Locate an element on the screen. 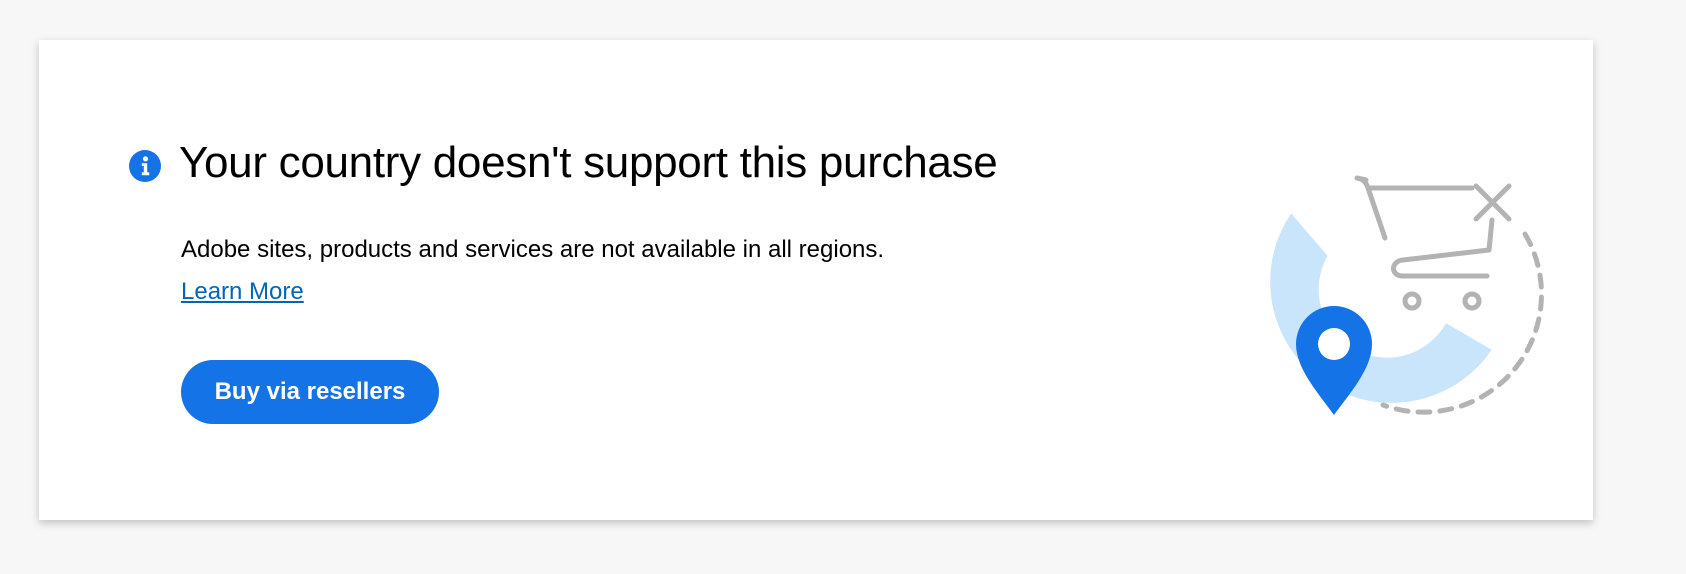 This screenshot has height=574, width=1686. blue-ring-shape is located at coordinates (1381, 308).